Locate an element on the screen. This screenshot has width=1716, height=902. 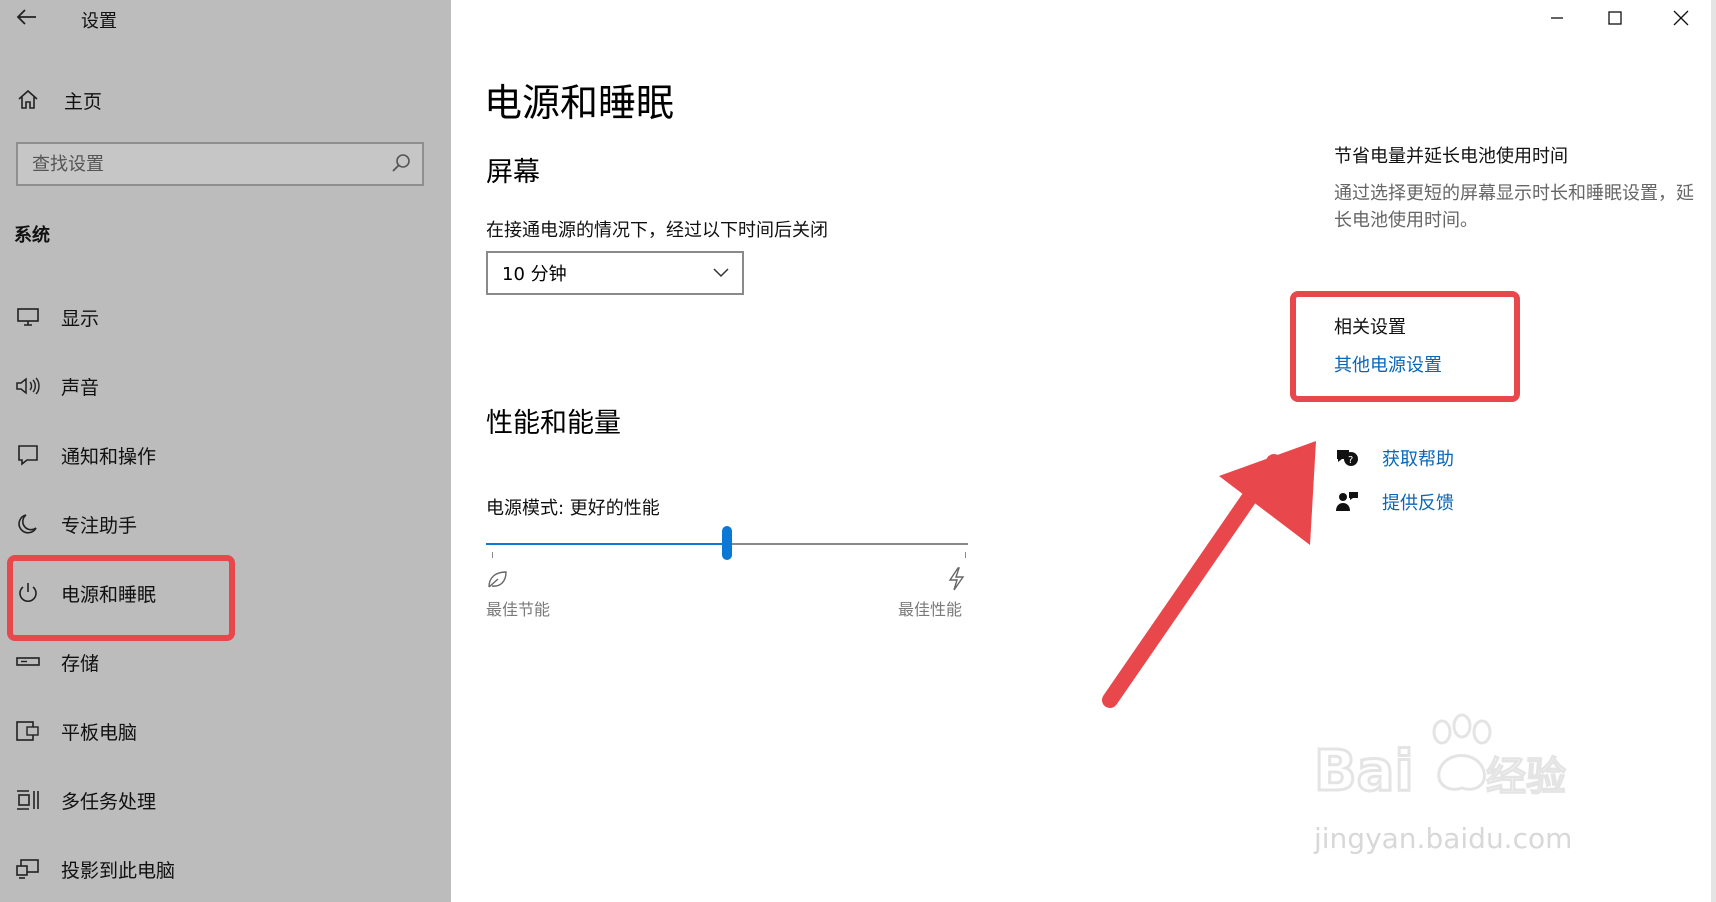
scrollbar is located at coordinates (1713, 451).